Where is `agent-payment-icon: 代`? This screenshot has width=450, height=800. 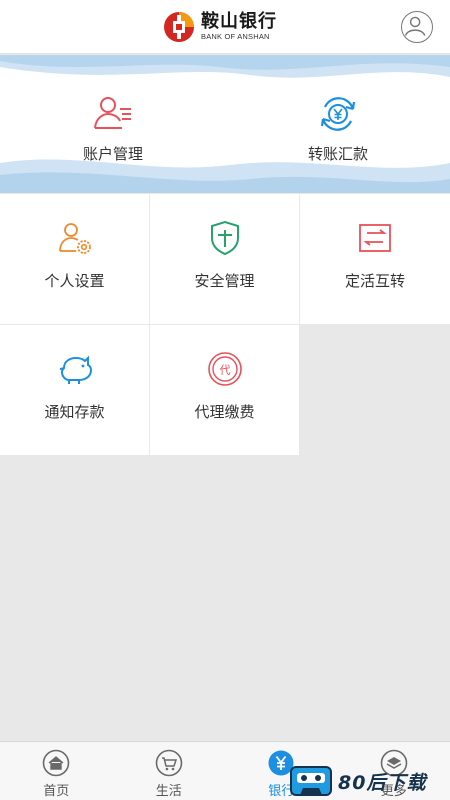 agent-payment-icon: 代 is located at coordinates (224, 369).